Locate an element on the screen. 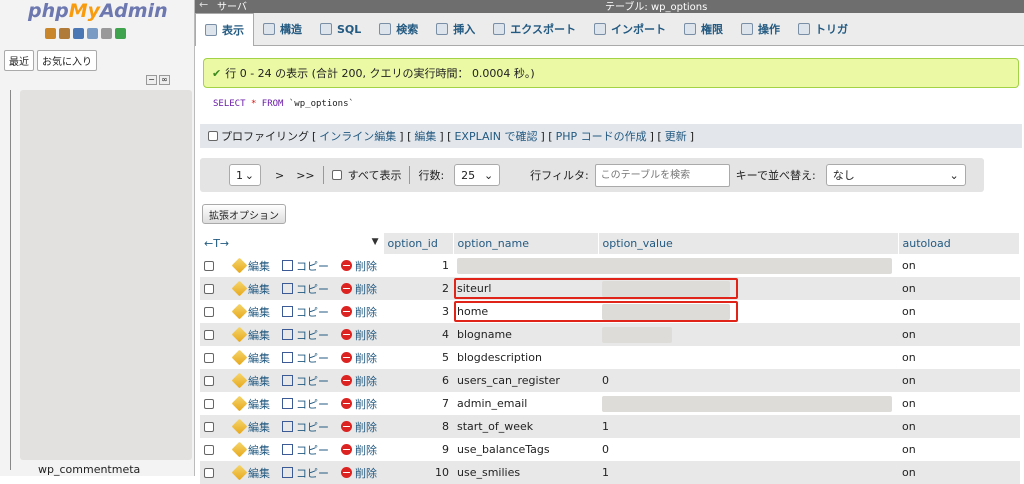  cell-option-id: 4 is located at coordinates (418, 334).